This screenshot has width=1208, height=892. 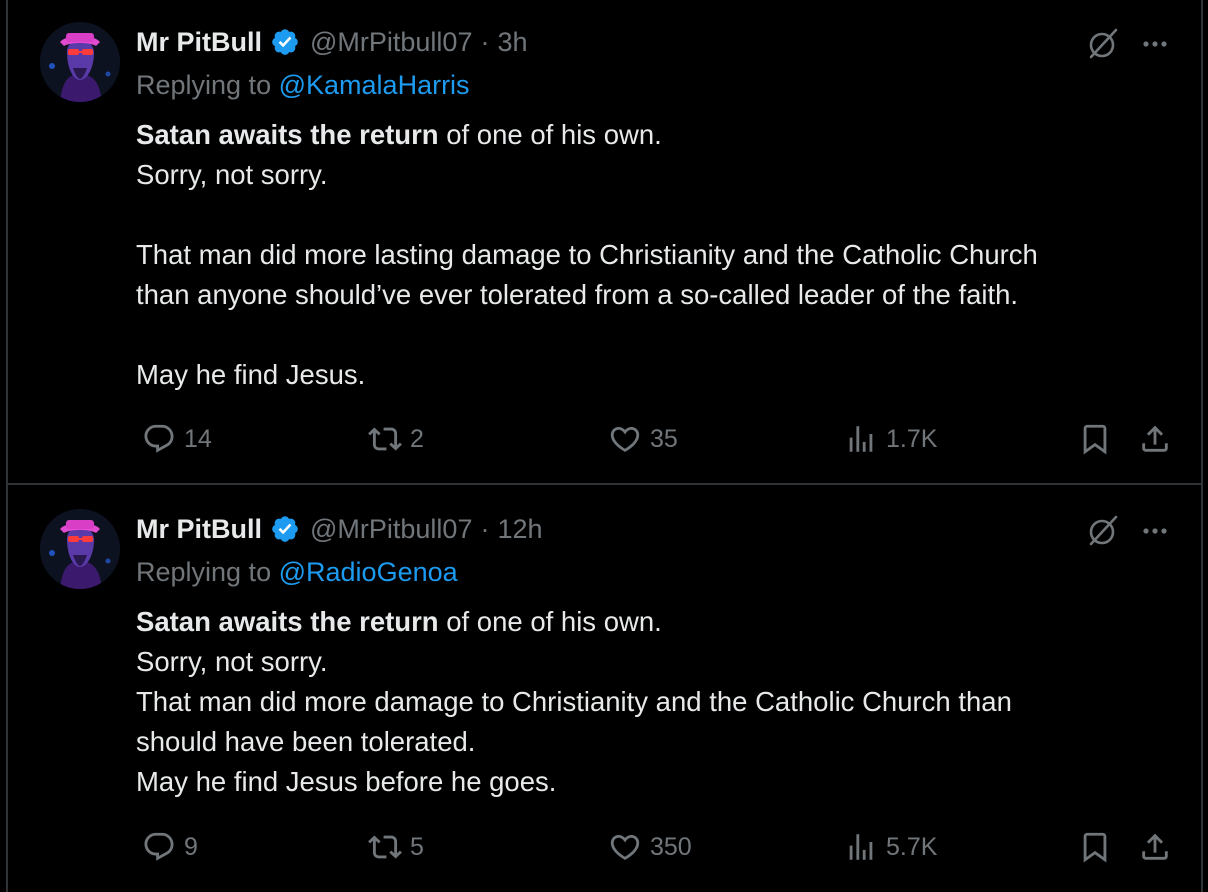 I want to click on replying-to-mention: @KamalaHarris, so click(x=374, y=85).